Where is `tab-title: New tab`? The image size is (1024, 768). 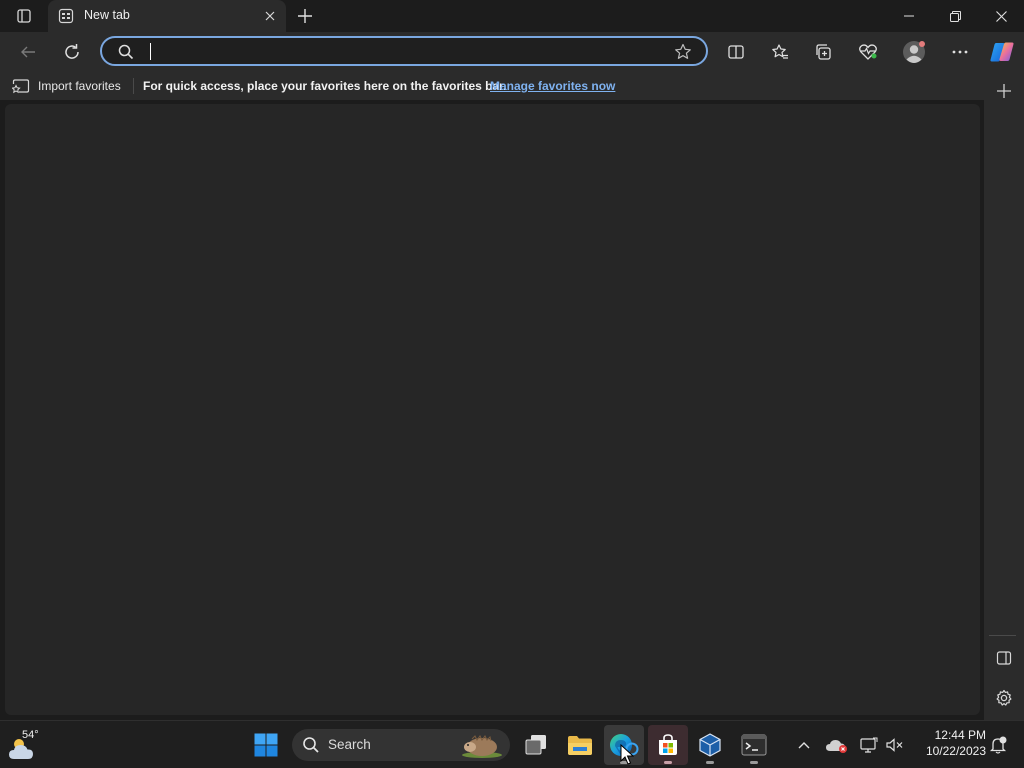
tab-title: New tab is located at coordinates (107, 15).